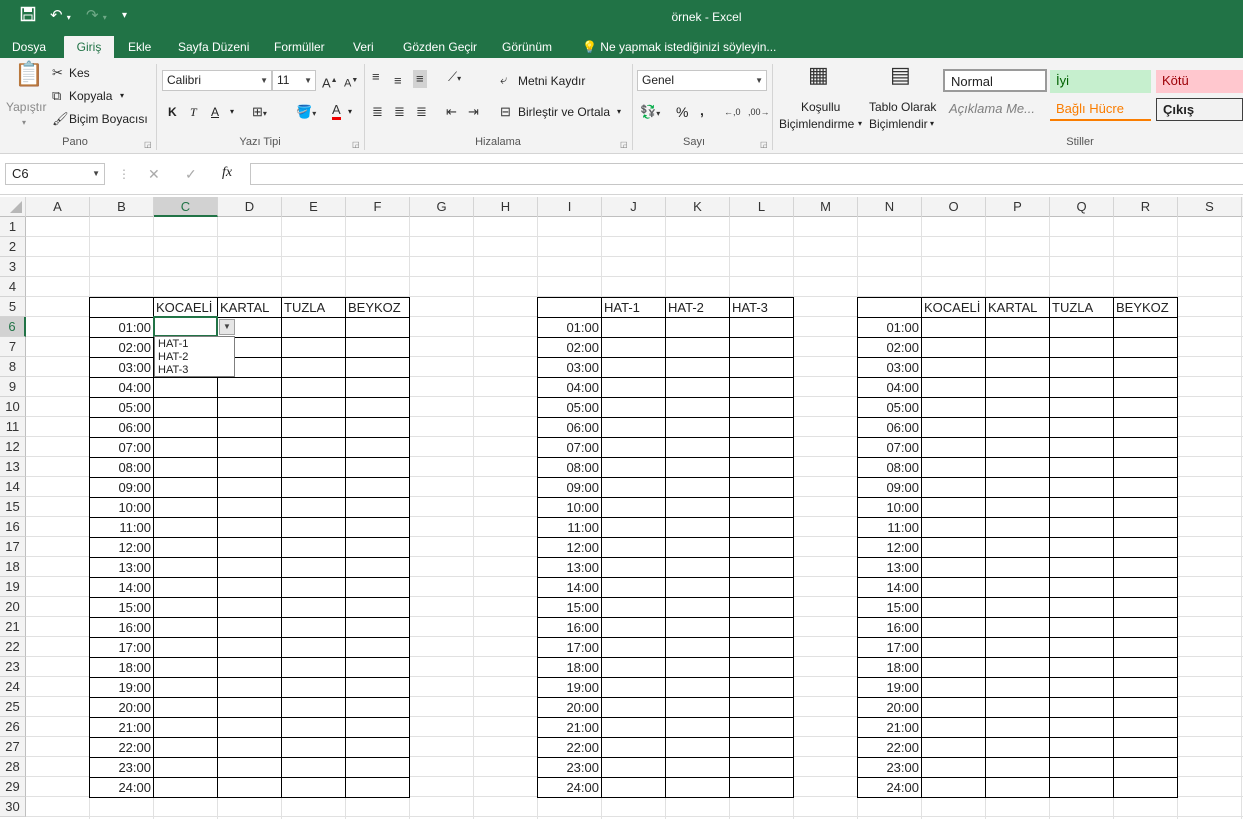  I want to click on time-cell: 18:00, so click(569, 667).